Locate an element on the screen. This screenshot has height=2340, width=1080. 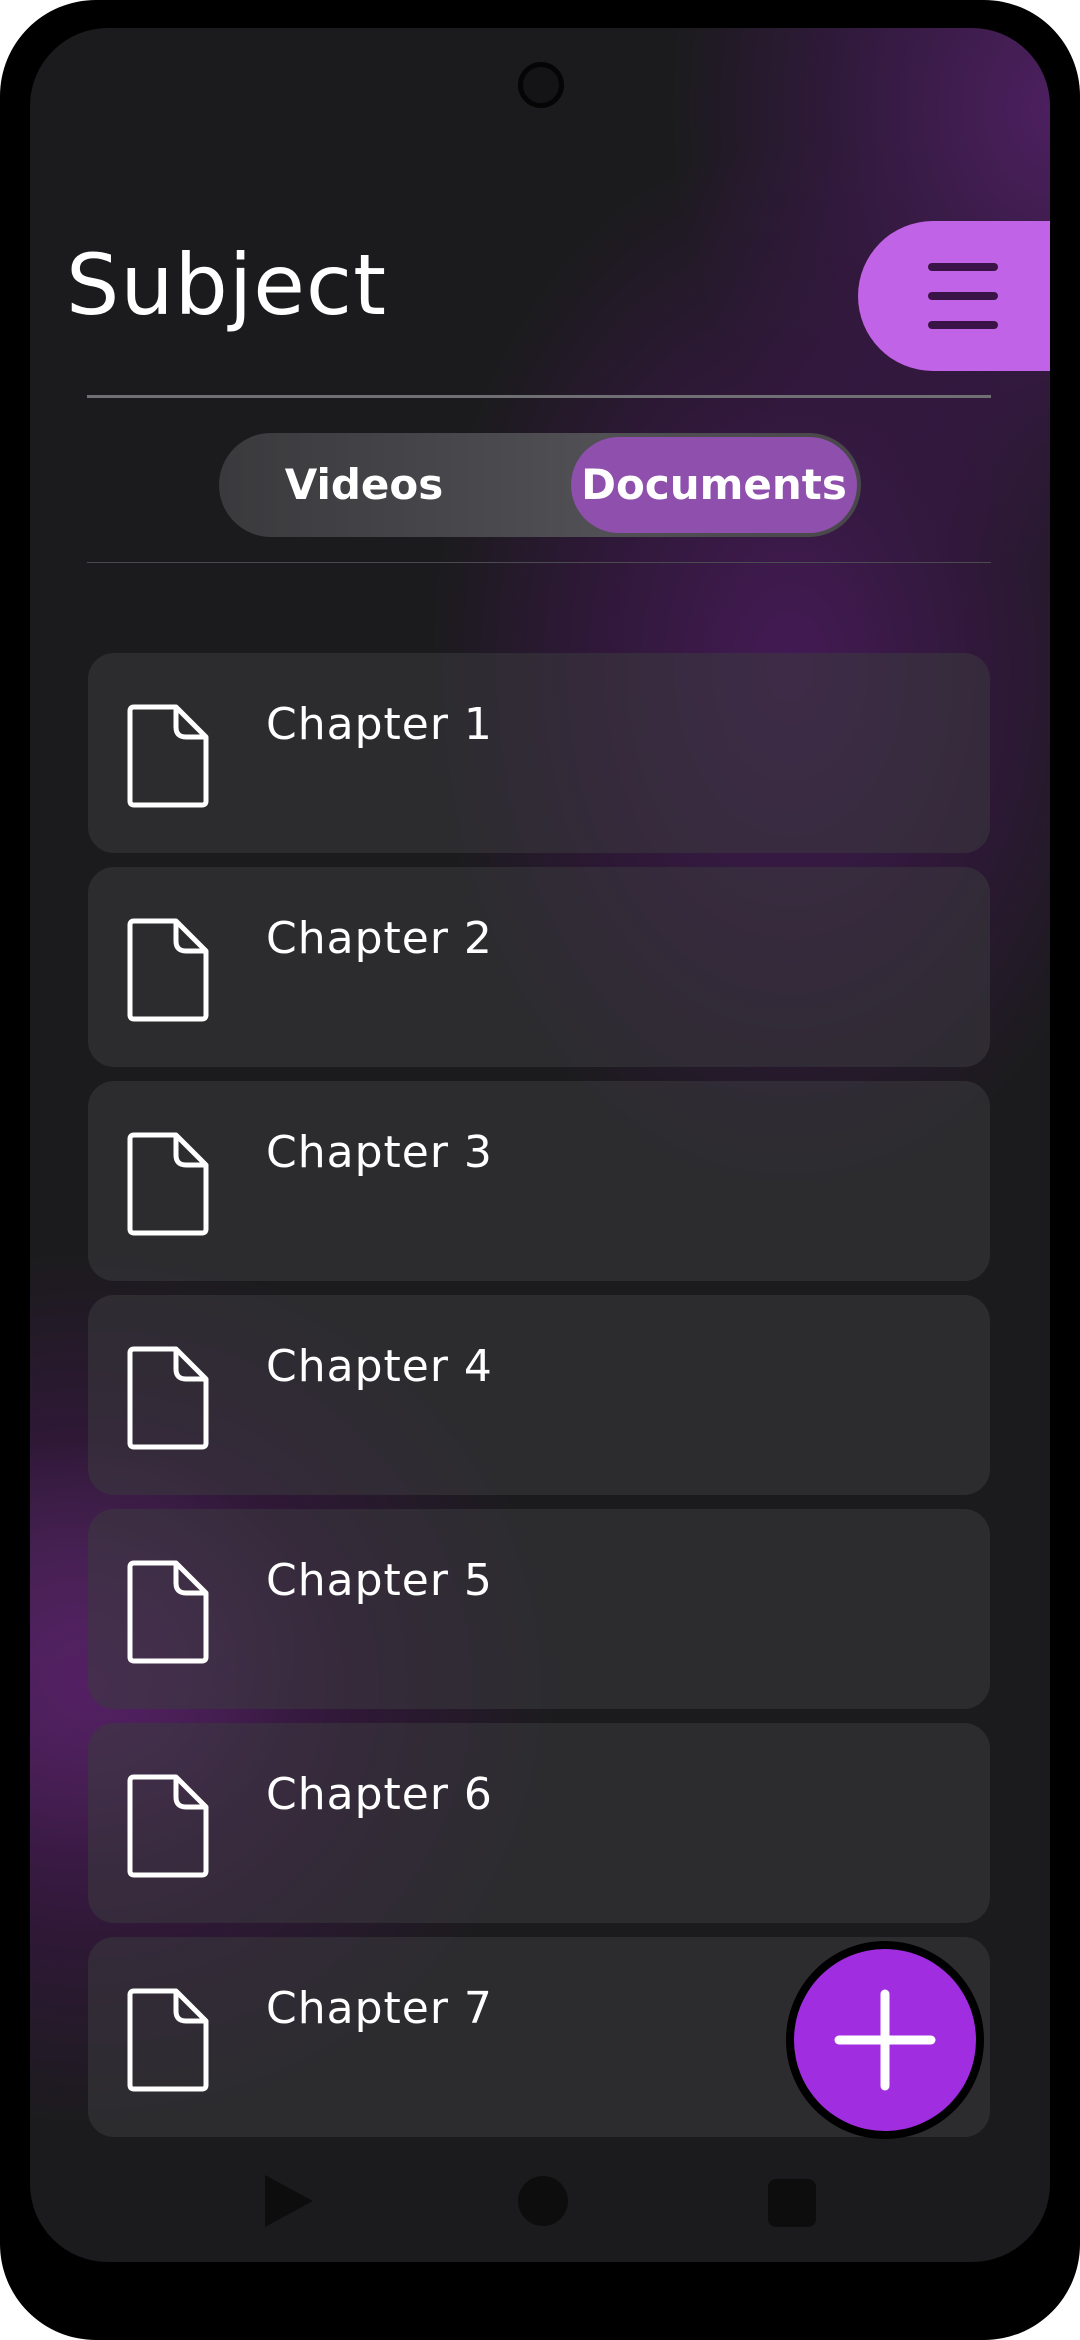
list-item-chapter-3: Chapter 3 is located at coordinates (539, 1181).